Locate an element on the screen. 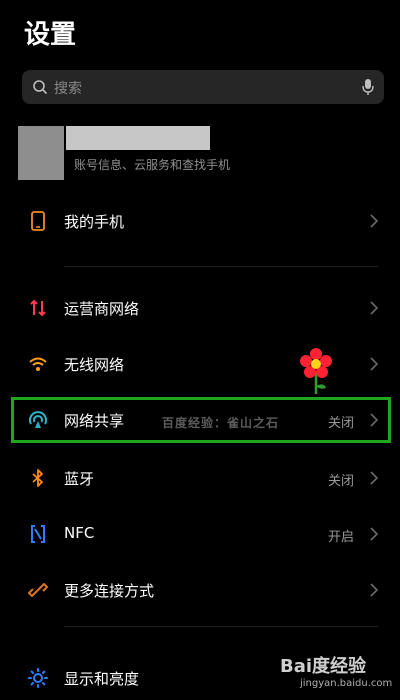 This screenshot has height=700, width=400. settings-item-label: 蓝牙 is located at coordinates (79, 479).